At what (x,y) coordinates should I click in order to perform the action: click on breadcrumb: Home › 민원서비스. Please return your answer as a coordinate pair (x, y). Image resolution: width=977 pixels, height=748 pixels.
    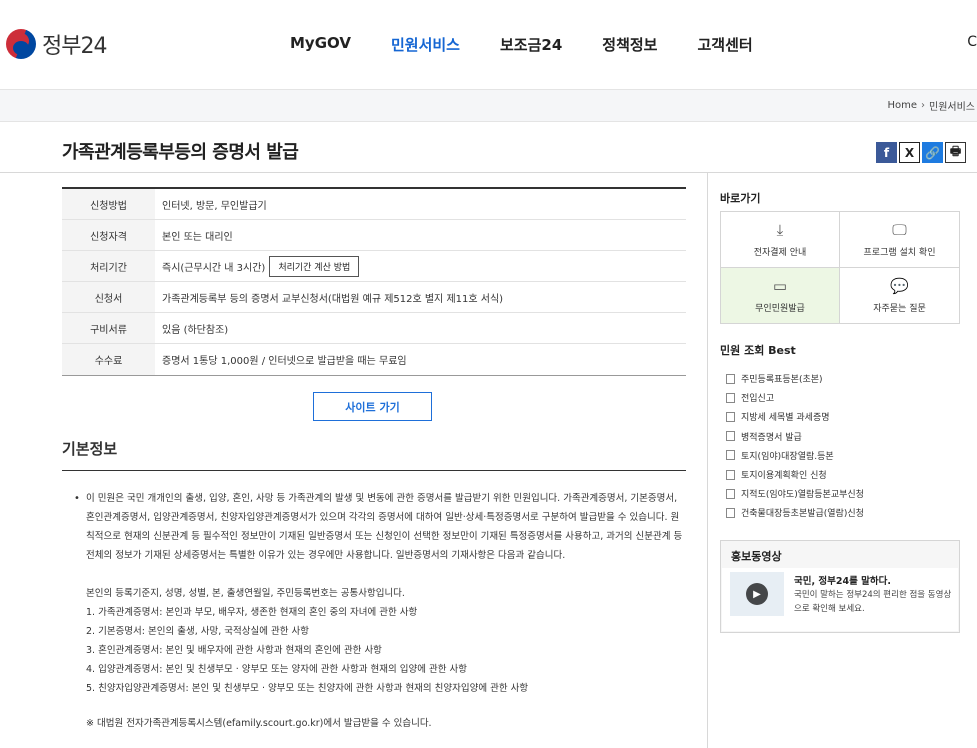
    Looking at the image, I should click on (931, 105).